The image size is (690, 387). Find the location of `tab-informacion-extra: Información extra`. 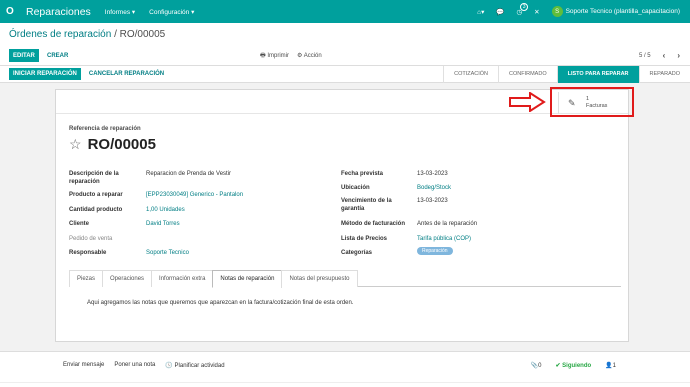

tab-informacion-extra: Información extra is located at coordinates (182, 278).